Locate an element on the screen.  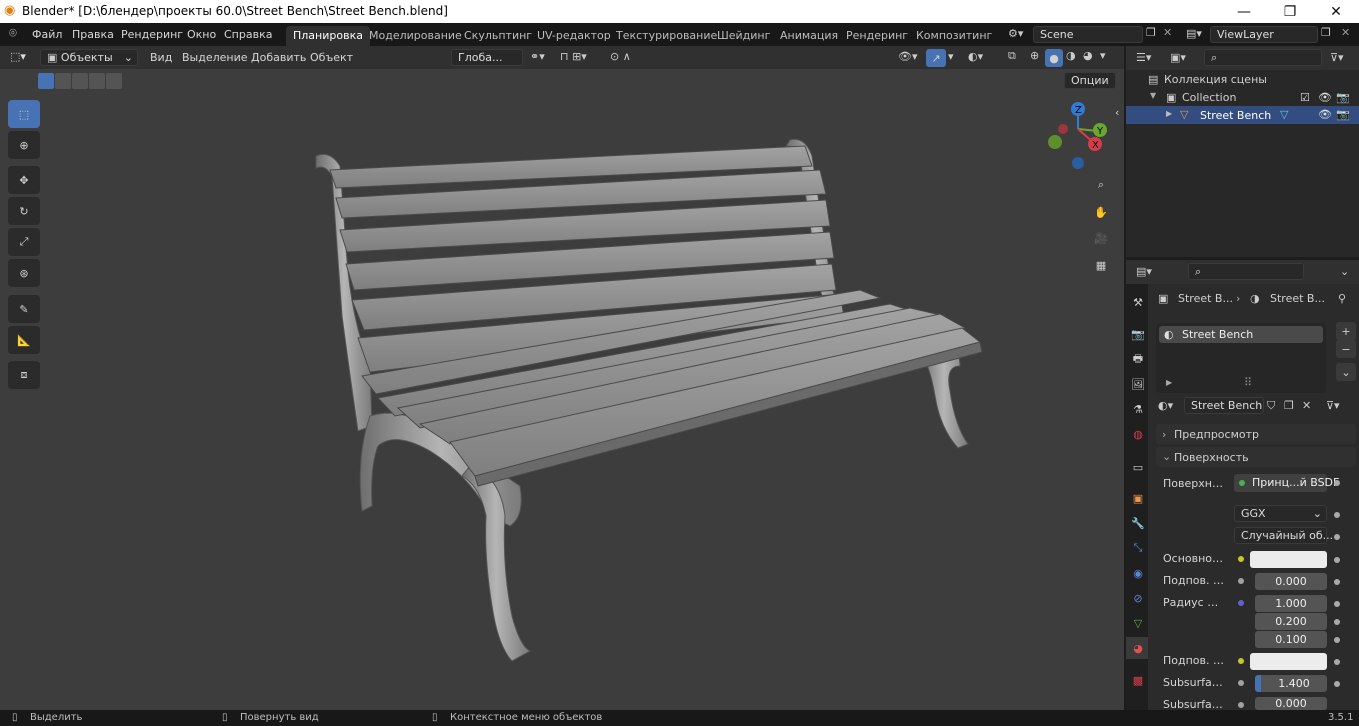
sidebar-toggle-icon: ‹ is located at coordinates (1117, 112).